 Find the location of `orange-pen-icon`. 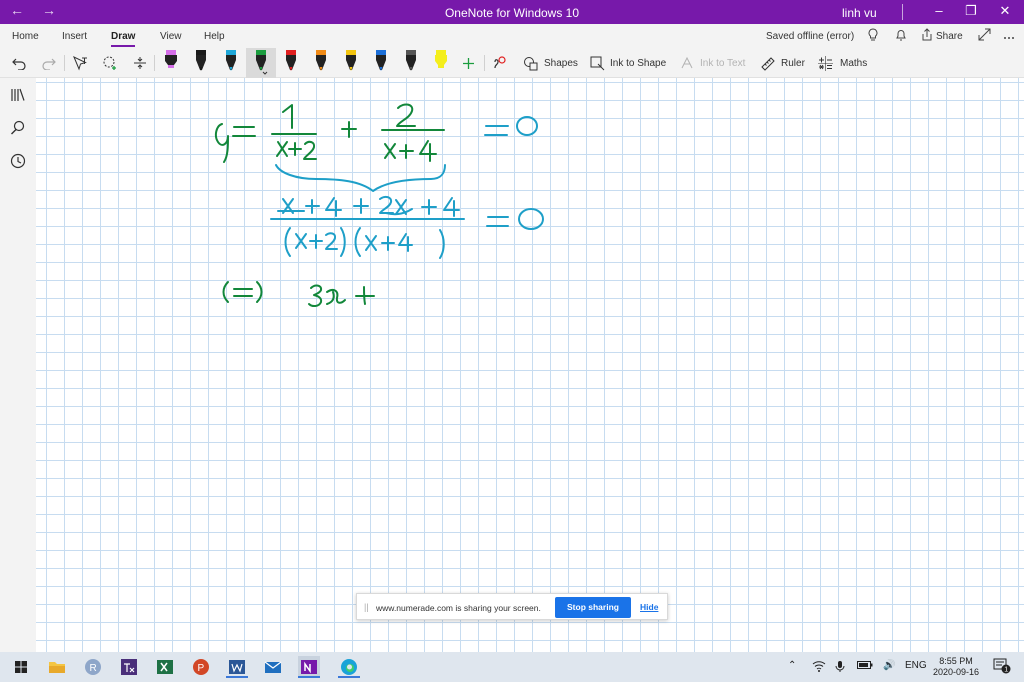

orange-pen-icon is located at coordinates (320, 61).